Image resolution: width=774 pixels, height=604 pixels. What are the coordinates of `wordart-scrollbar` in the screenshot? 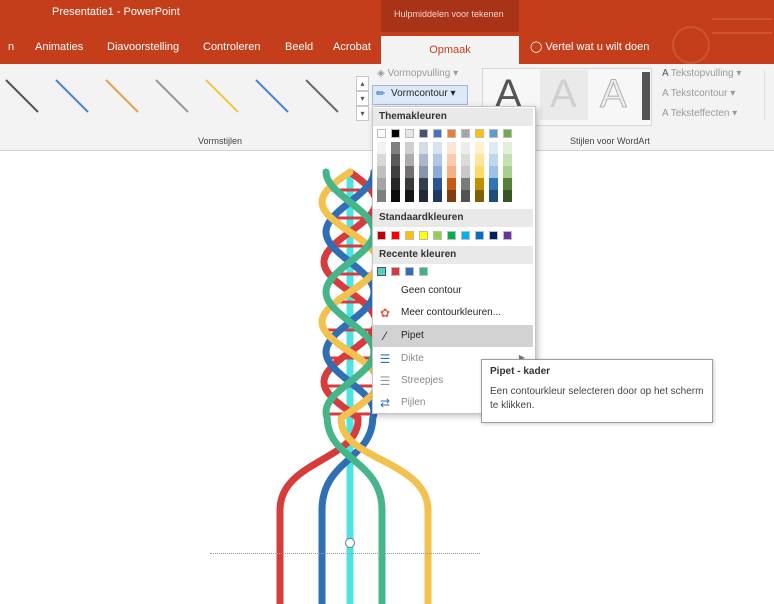 It's located at (646, 96).